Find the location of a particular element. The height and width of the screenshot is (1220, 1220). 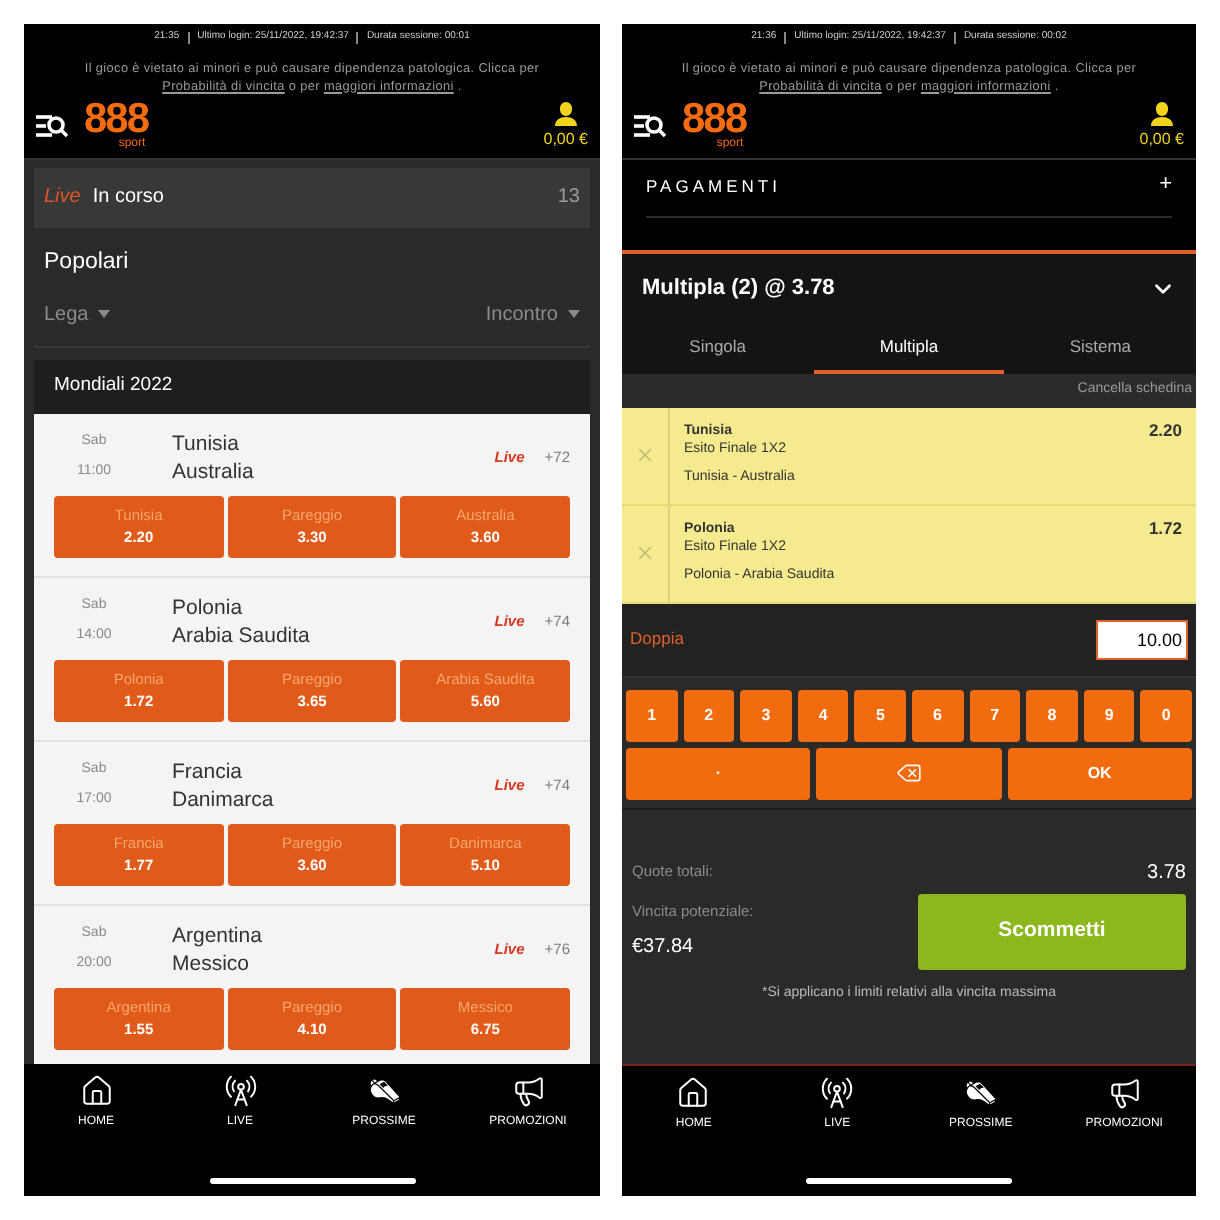

filter-label: Lega is located at coordinates (66, 314).